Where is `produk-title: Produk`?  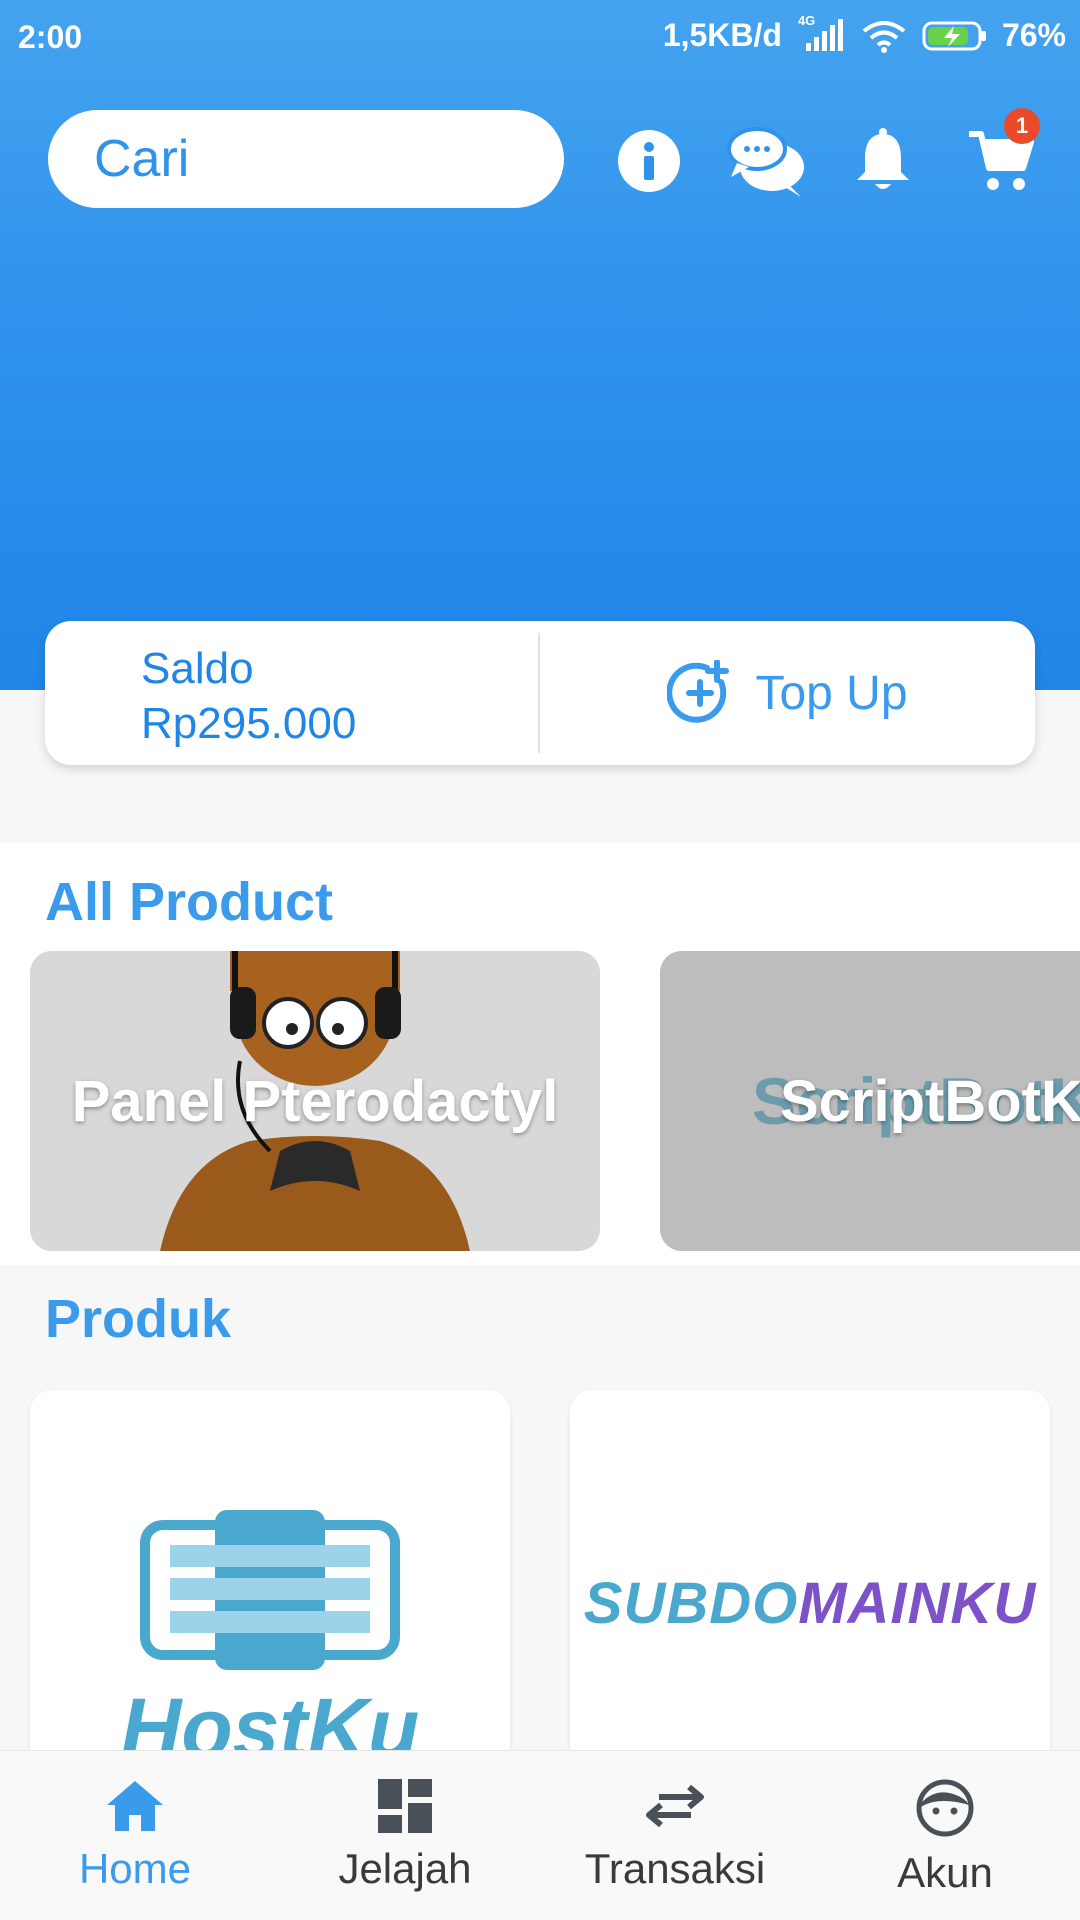
produk-title: Produk is located at coordinates (138, 1319).